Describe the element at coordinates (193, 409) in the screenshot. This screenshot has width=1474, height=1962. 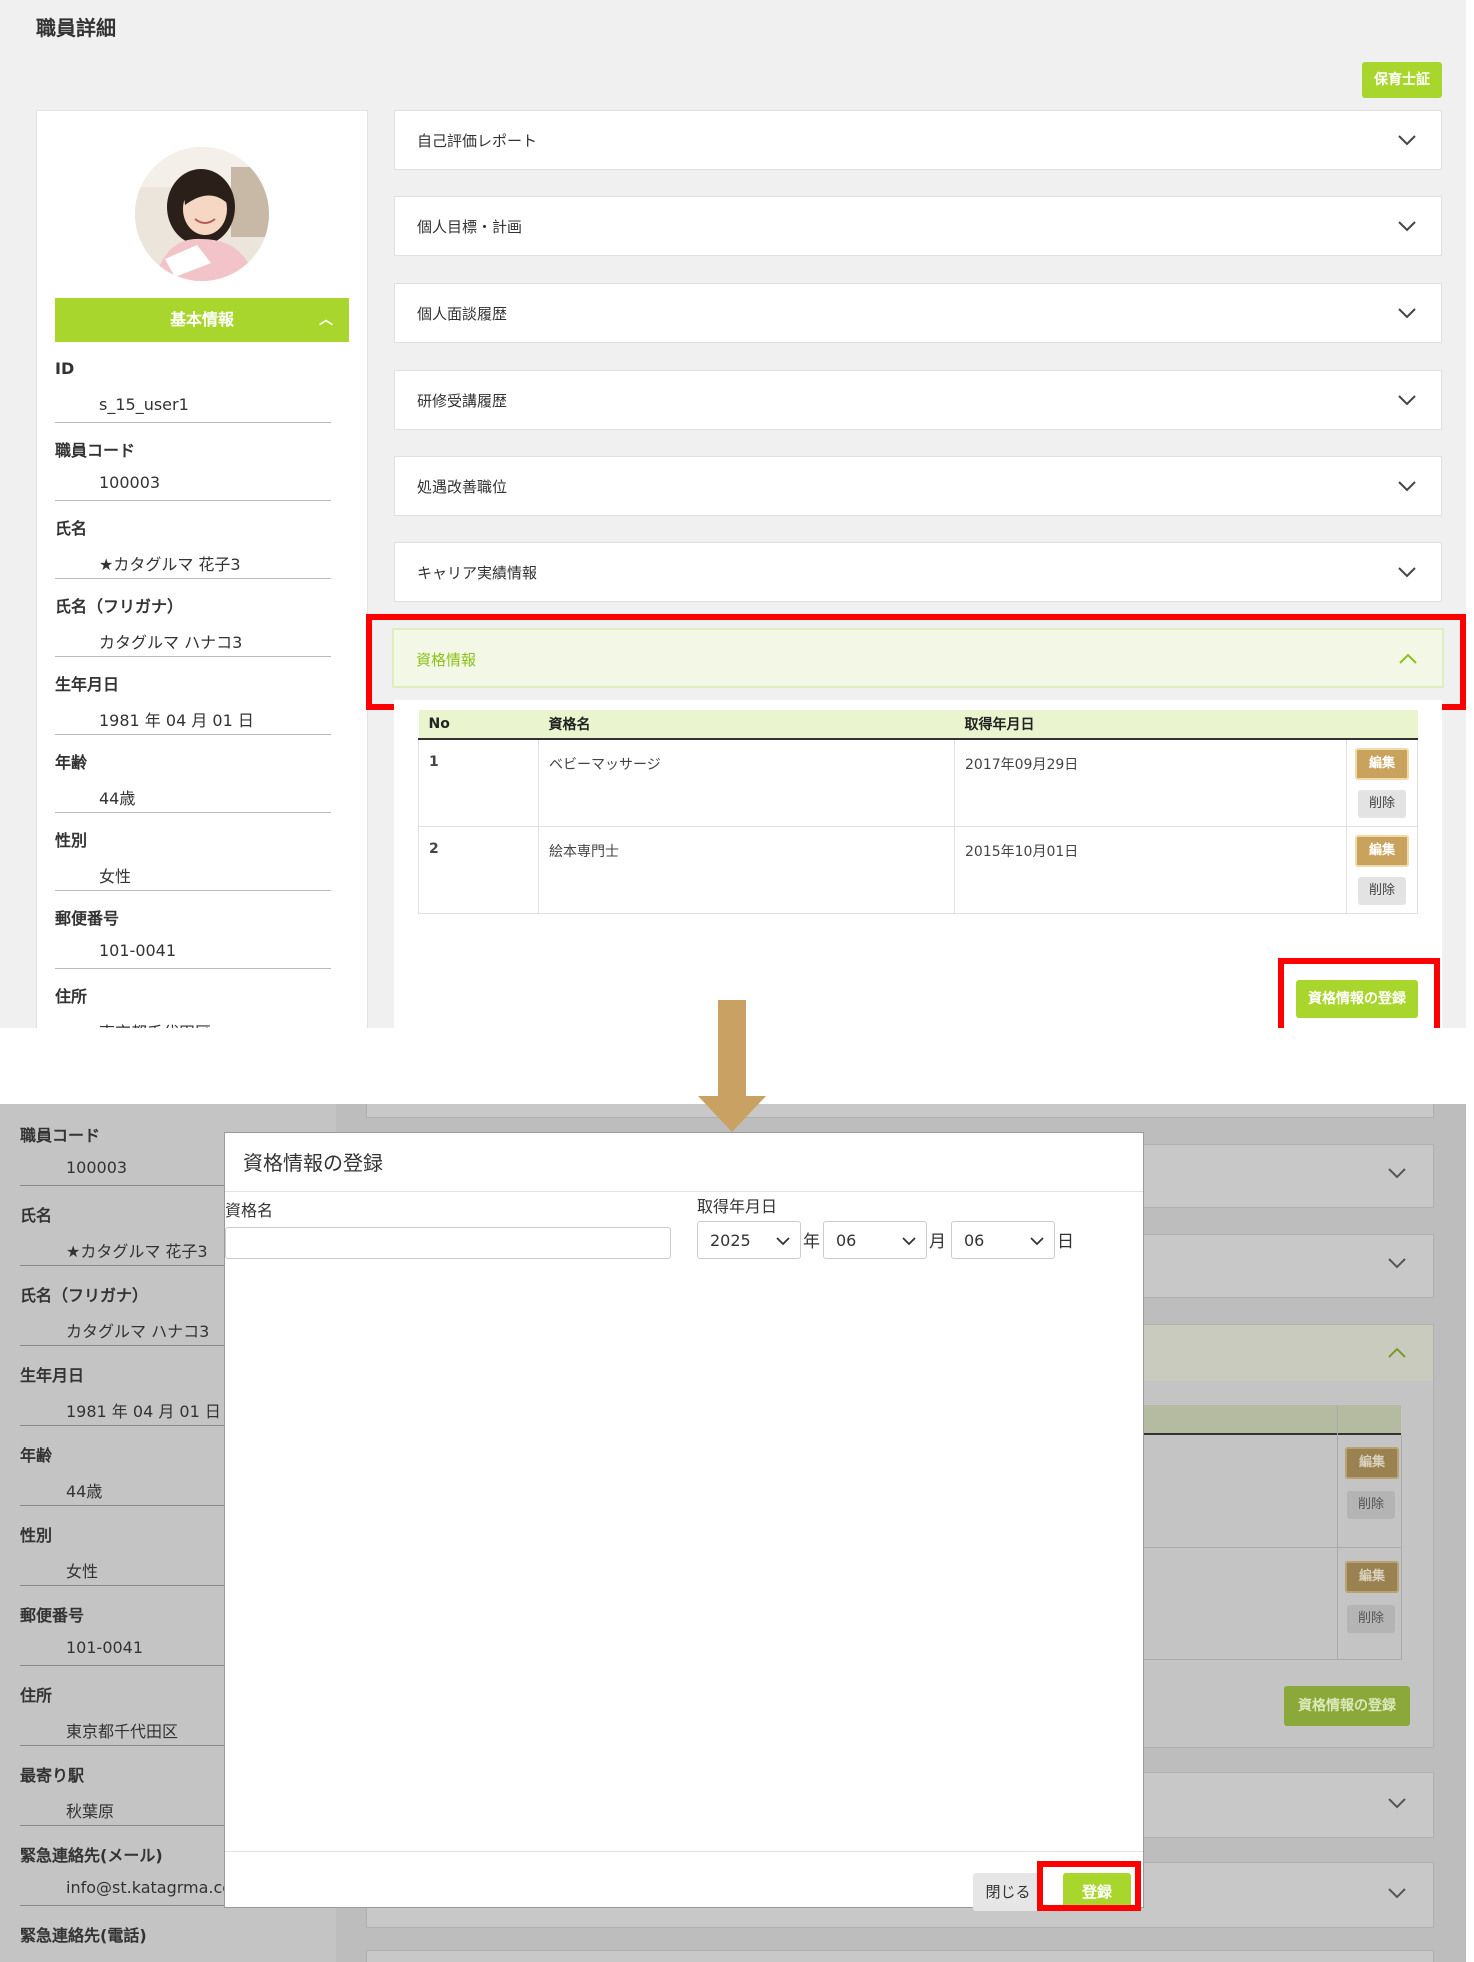
I see `field-value-id: s_15_user1` at that location.